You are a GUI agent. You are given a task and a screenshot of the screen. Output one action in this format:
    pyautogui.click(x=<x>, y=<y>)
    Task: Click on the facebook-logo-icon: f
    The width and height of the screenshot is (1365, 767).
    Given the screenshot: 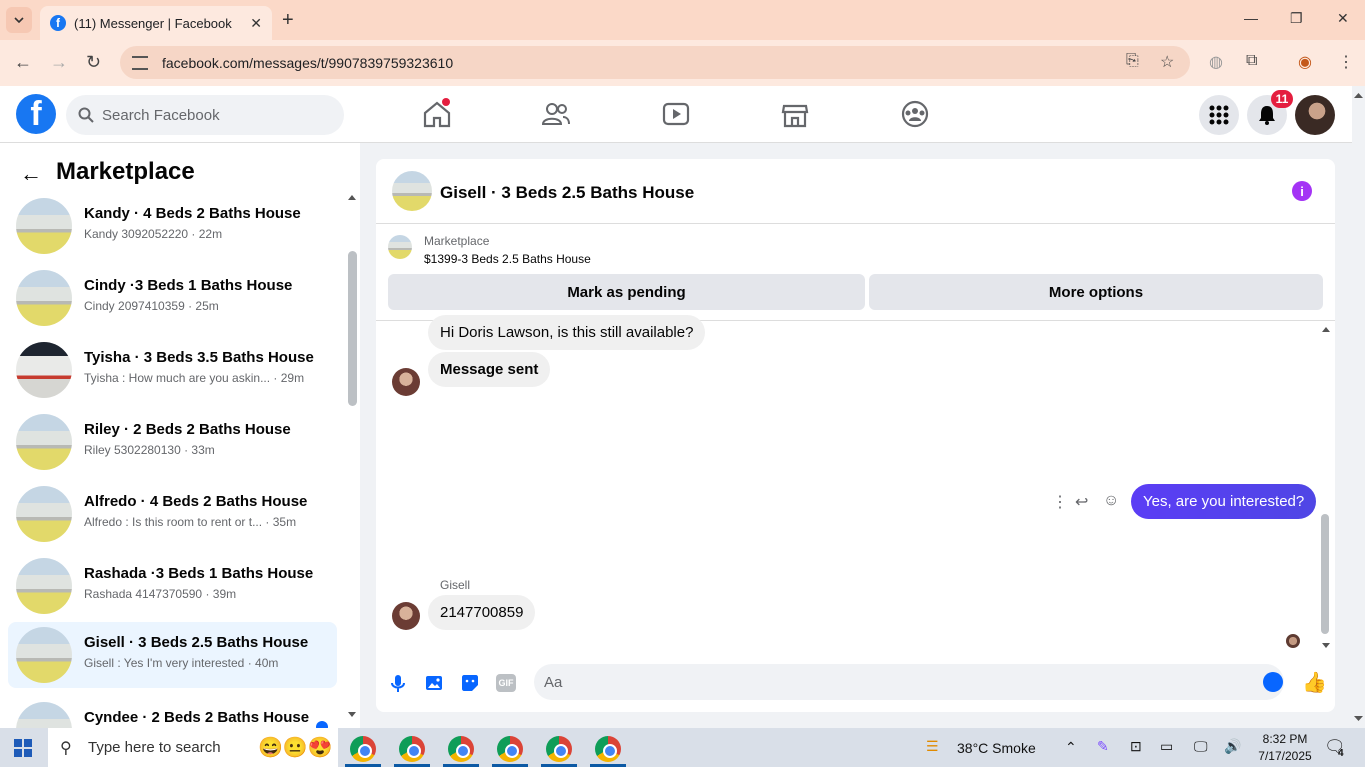 What is the action you would take?
    pyautogui.click(x=36, y=114)
    